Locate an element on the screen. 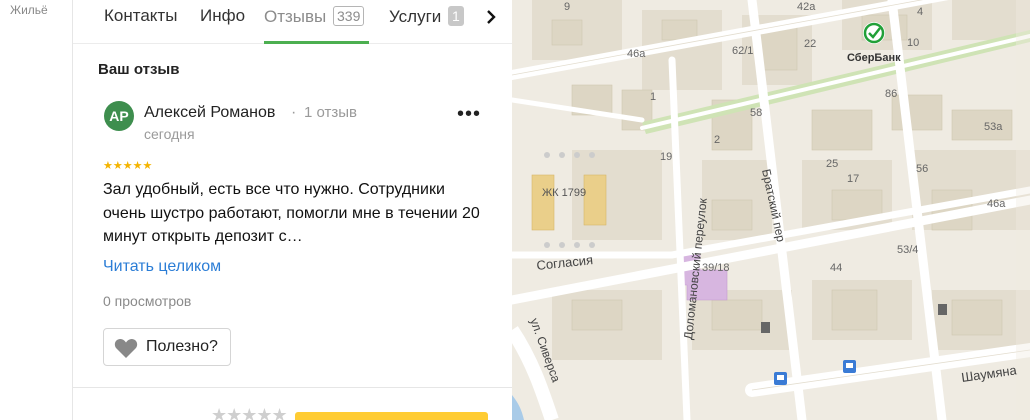 The height and width of the screenshot is (420, 1030). house-number: 53/4 is located at coordinates (907, 250).